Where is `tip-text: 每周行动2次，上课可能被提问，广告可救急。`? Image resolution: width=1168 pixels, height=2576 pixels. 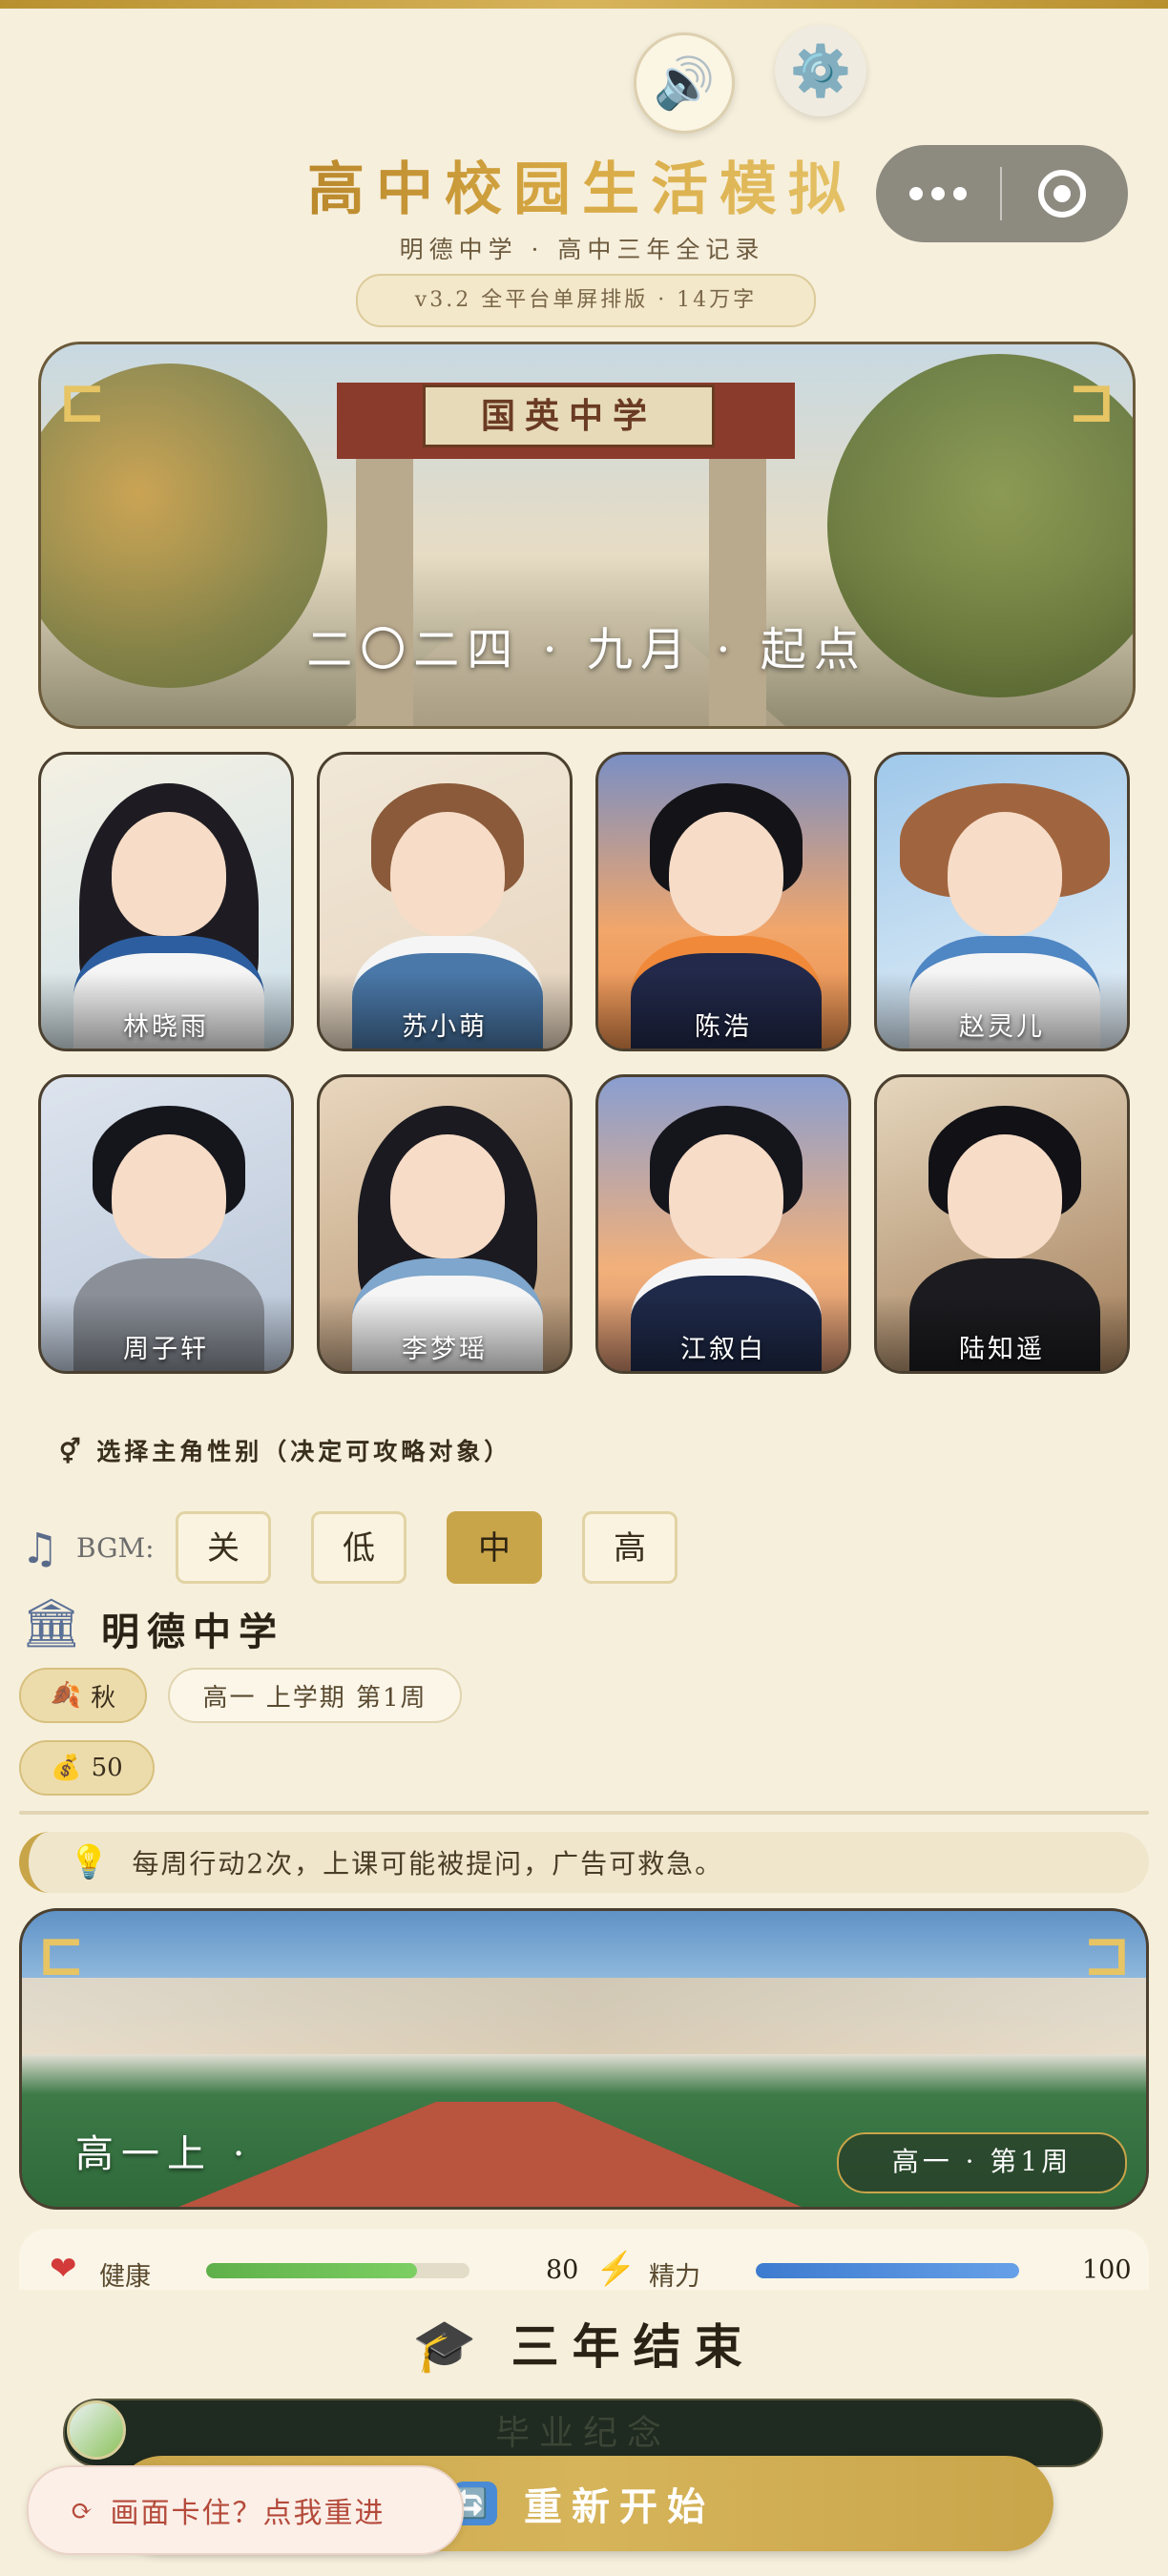
tip-text: 每周行动2次，上课可能被提问，广告可救急。 is located at coordinates (428, 1864).